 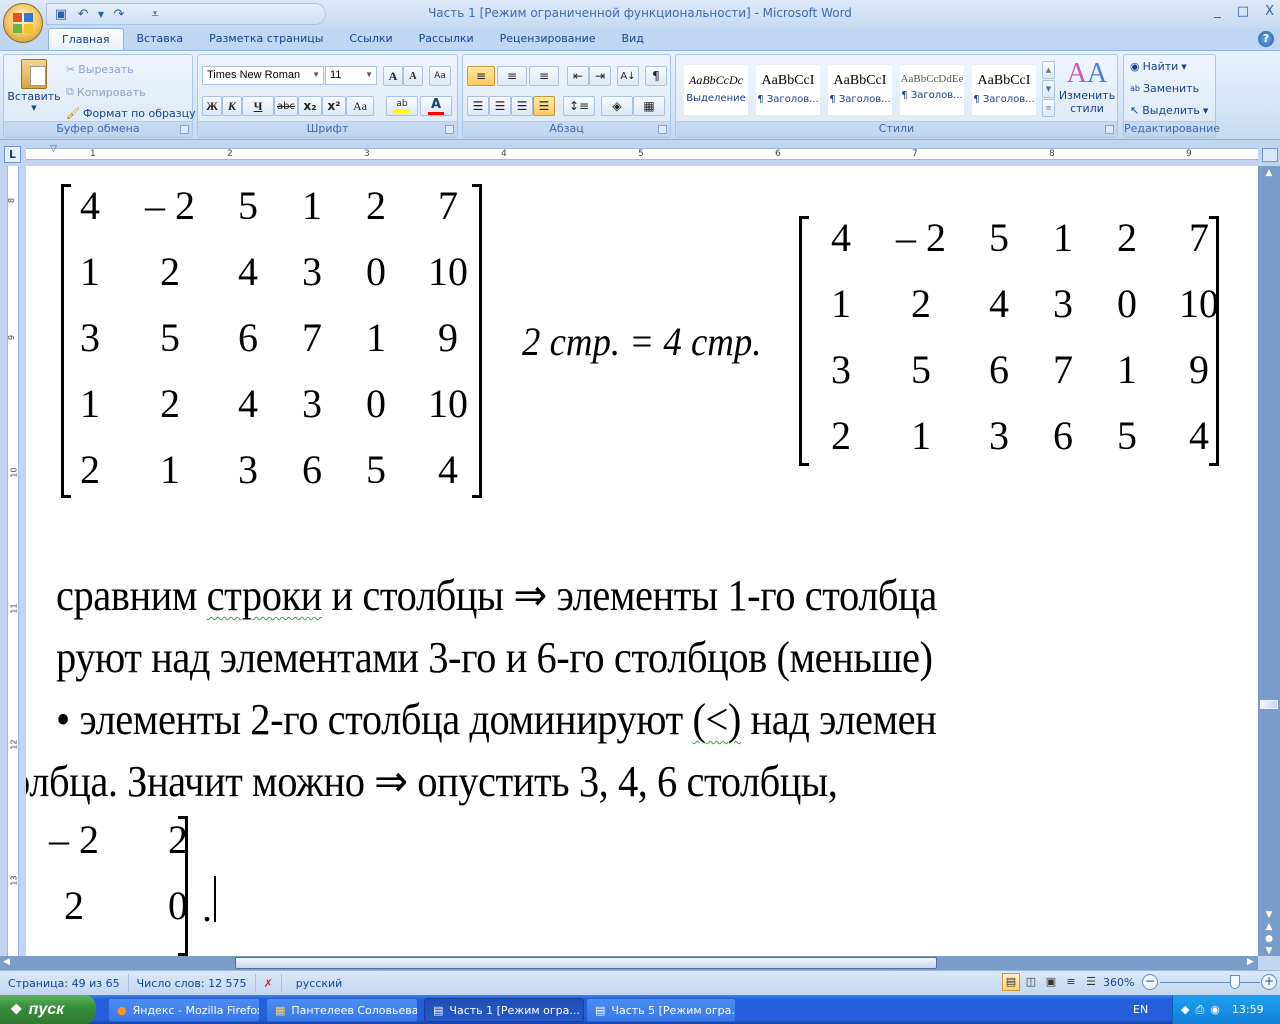 I want to click on horizontal-scroll-thumb, so click(x=586, y=963).